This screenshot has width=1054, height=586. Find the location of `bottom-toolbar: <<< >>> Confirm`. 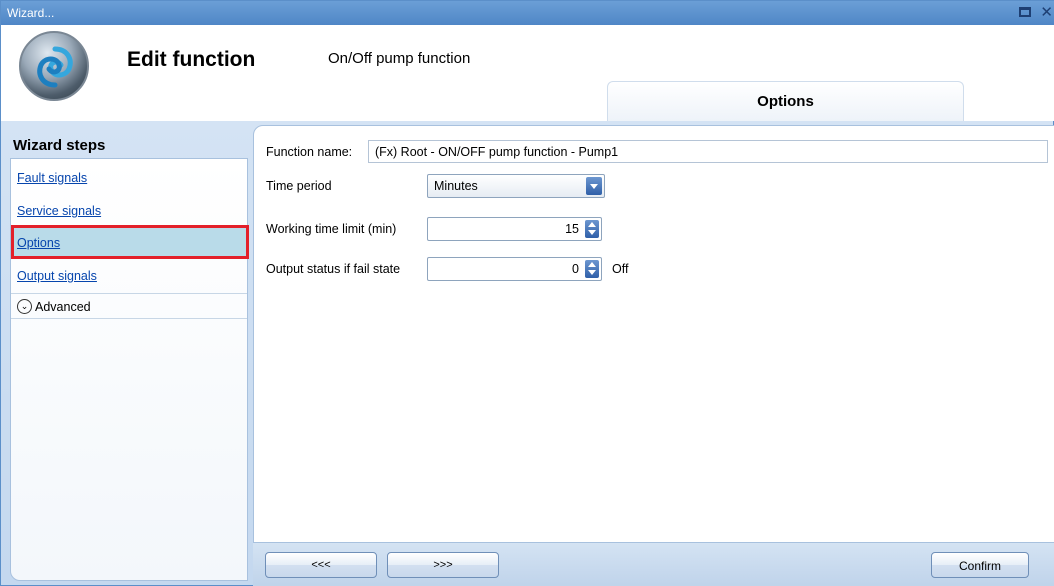

bottom-toolbar: <<< >>> Confirm is located at coordinates (653, 564).